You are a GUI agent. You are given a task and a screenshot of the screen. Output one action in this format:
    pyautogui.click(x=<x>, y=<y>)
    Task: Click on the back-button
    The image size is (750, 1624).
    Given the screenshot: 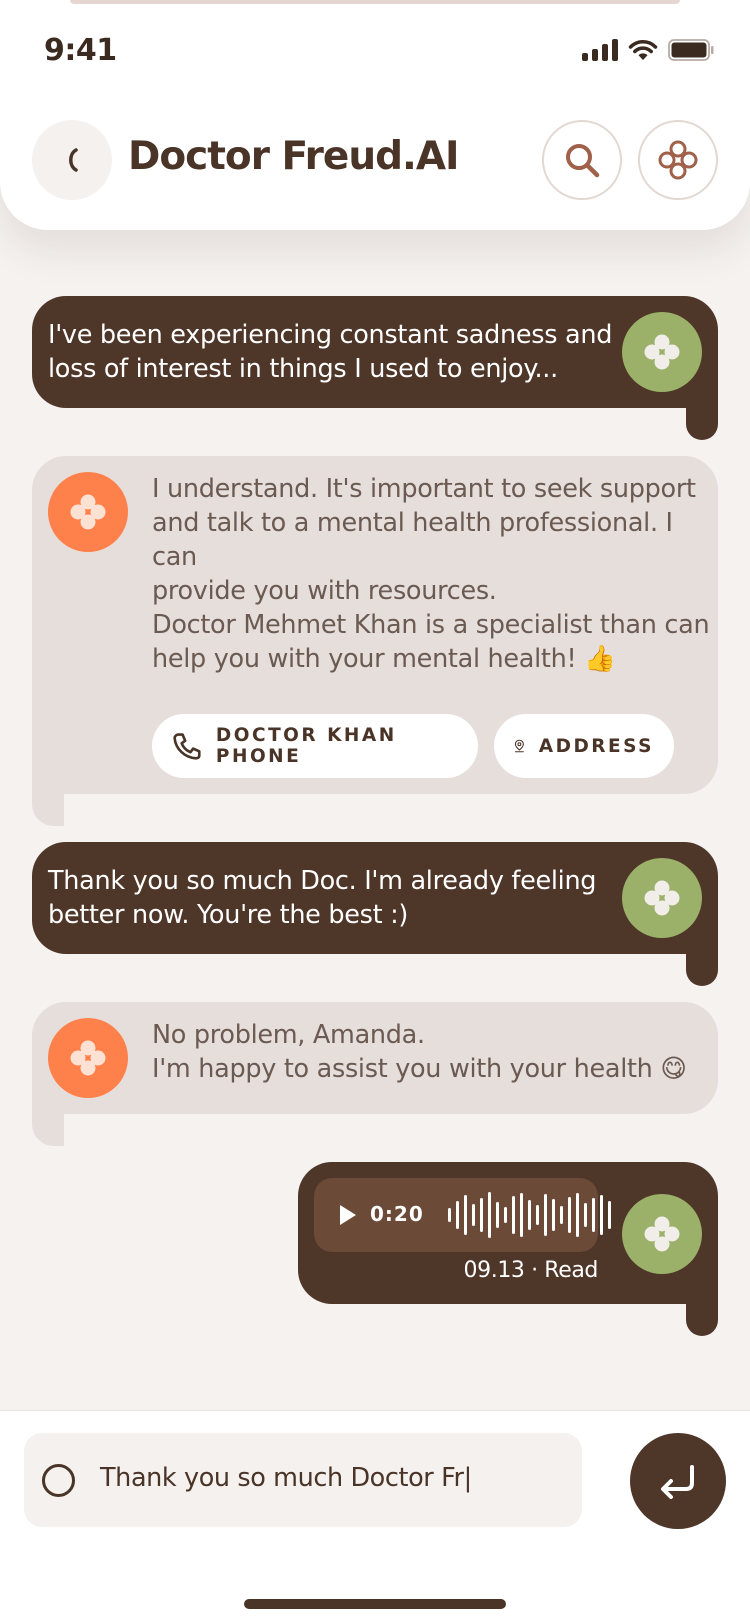 What is the action you would take?
    pyautogui.click(x=72, y=160)
    